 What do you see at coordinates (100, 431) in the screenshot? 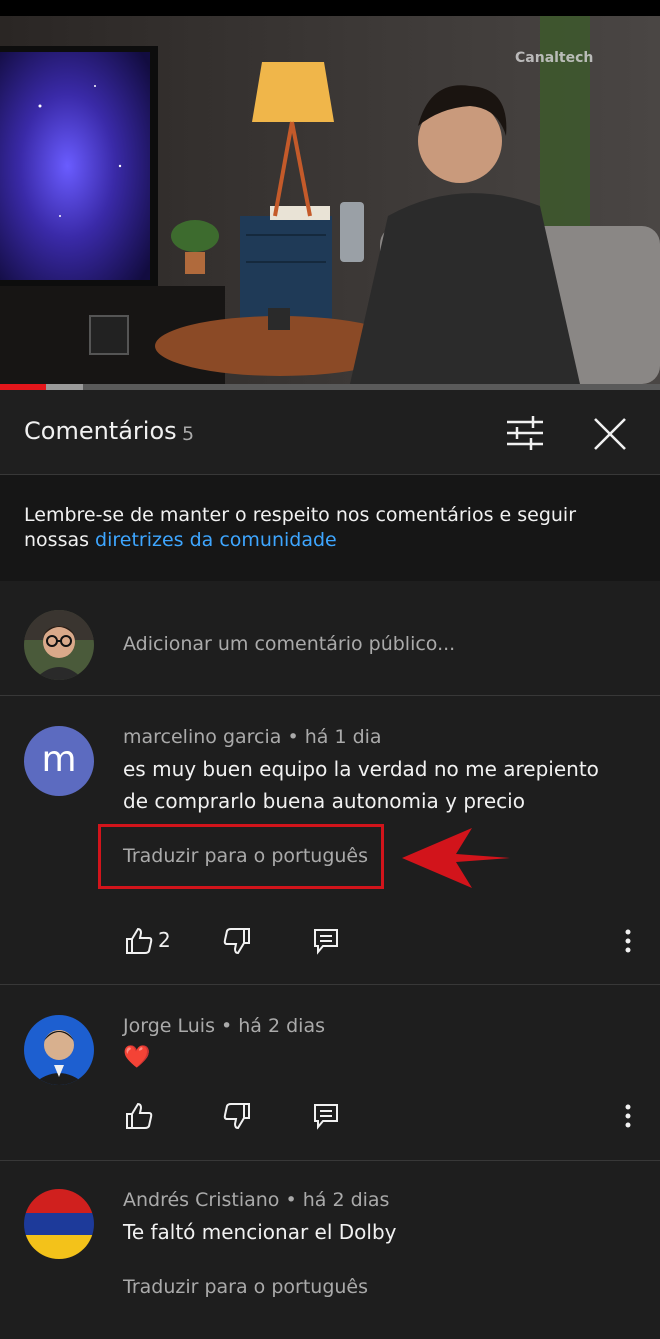
I see `comments-title: Comentários` at bounding box center [100, 431].